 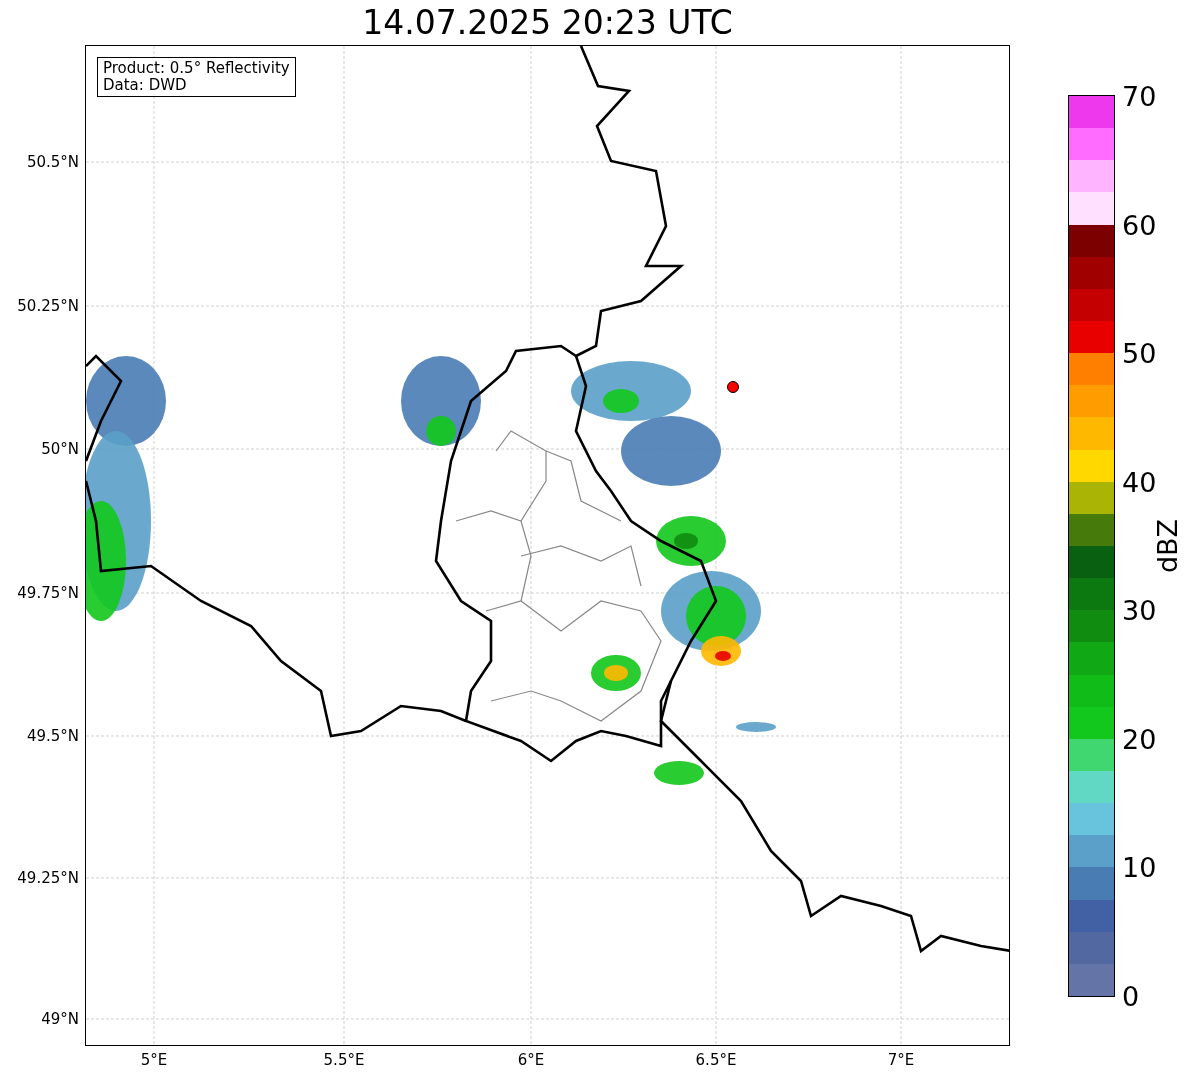 I want to click on colorbar-label: dBZ, so click(x=1167, y=546).